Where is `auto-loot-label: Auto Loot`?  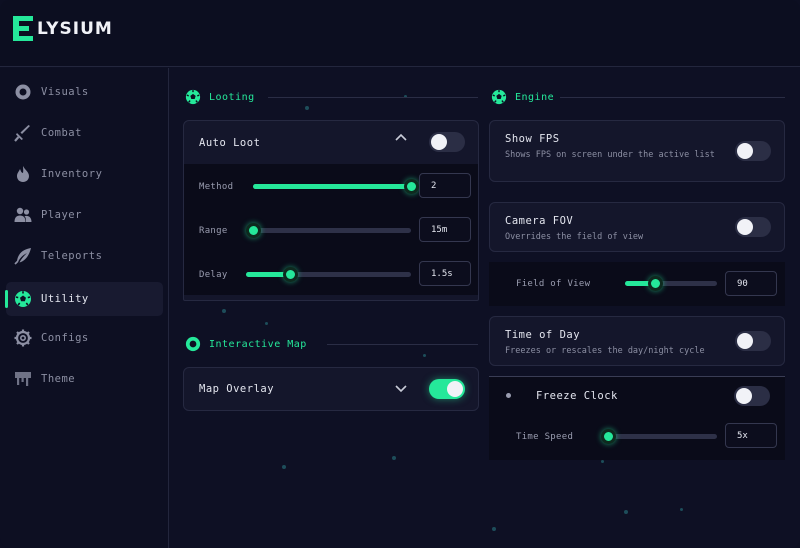 auto-loot-label: Auto Loot is located at coordinates (230, 143).